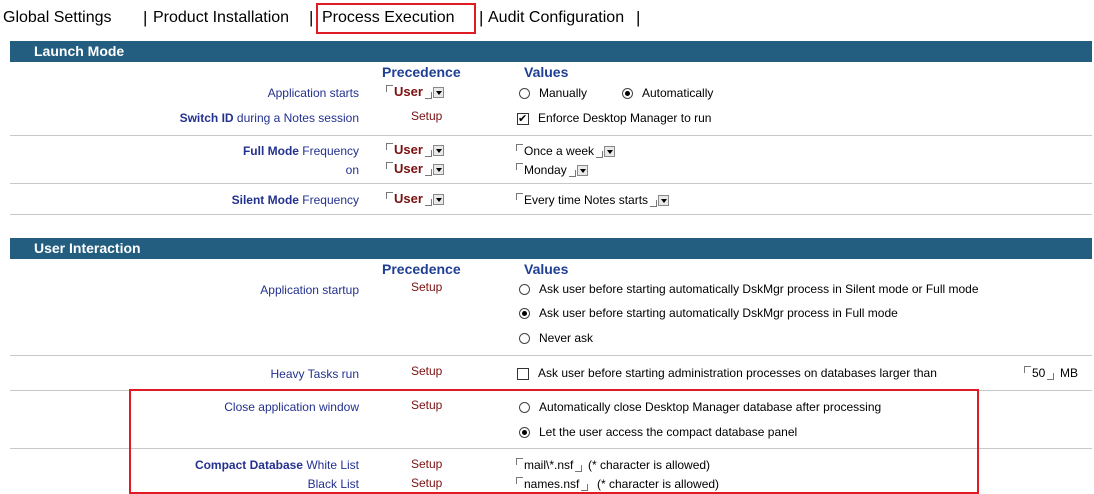 Image resolution: width=1094 pixels, height=494 pixels. I want to click on switch-id-precedence: Setup, so click(427, 116).